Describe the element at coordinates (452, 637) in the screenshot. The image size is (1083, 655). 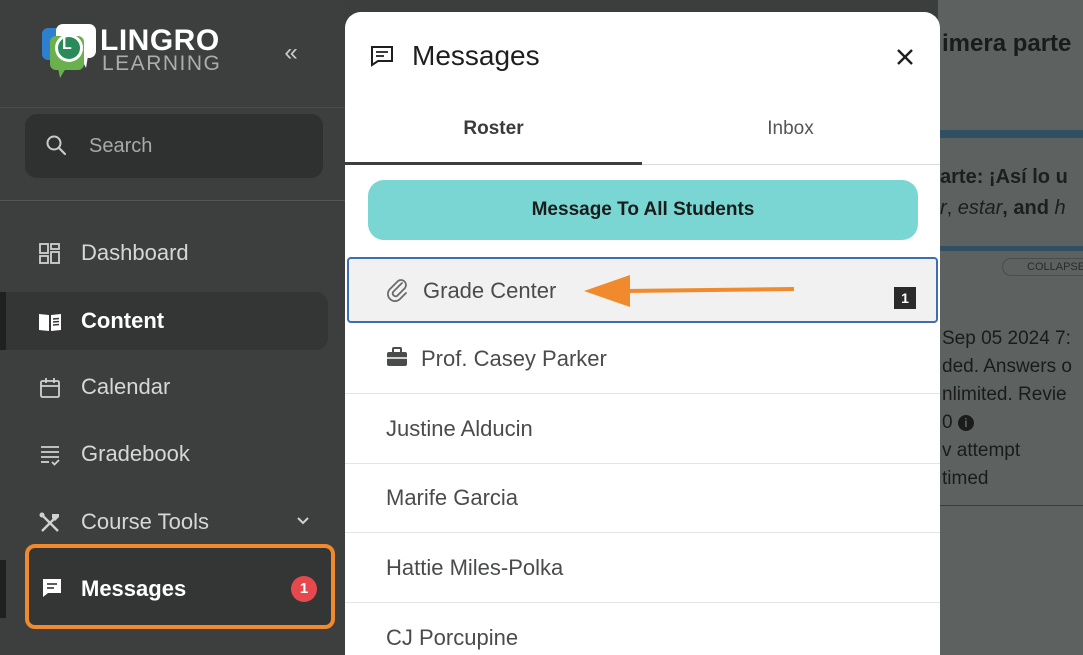
I see `roster-name: CJ Porcupine` at that location.